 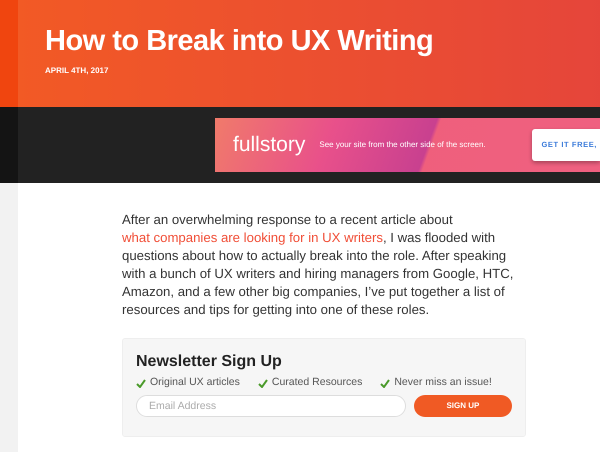 What do you see at coordinates (402, 145) in the screenshot?
I see `ad-tagline: See your site from the other side of the screen.` at bounding box center [402, 145].